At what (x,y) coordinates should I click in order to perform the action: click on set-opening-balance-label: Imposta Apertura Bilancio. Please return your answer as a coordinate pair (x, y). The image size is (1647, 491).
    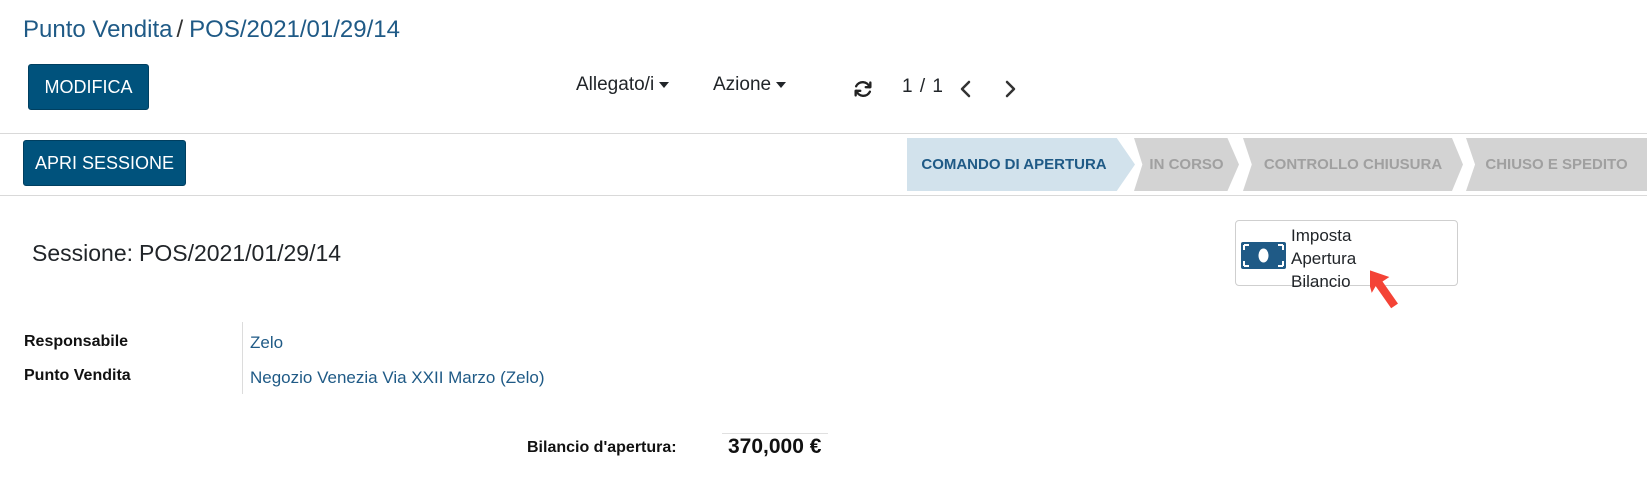
    Looking at the image, I should click on (1356, 258).